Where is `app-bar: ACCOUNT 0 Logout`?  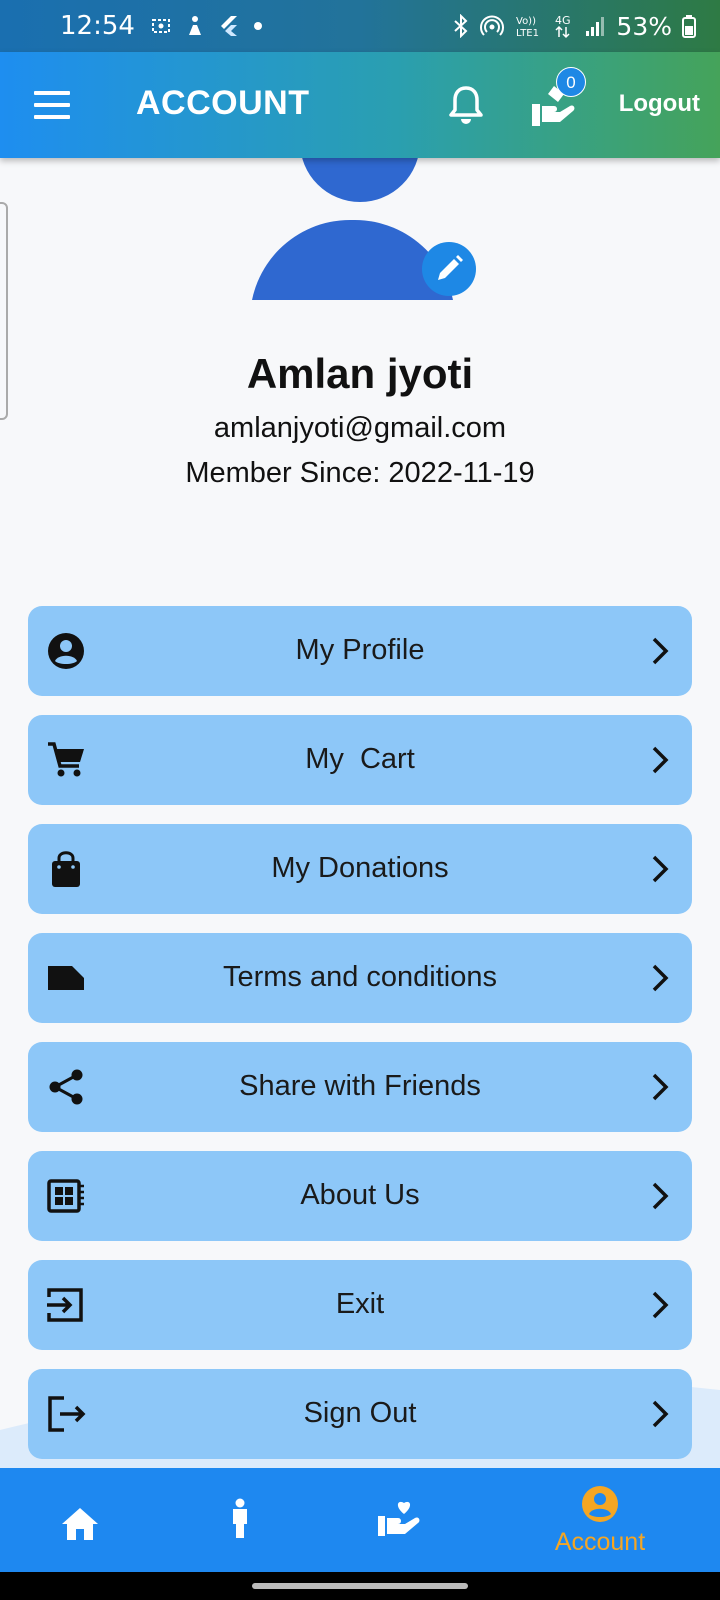 app-bar: ACCOUNT 0 Logout is located at coordinates (360, 105).